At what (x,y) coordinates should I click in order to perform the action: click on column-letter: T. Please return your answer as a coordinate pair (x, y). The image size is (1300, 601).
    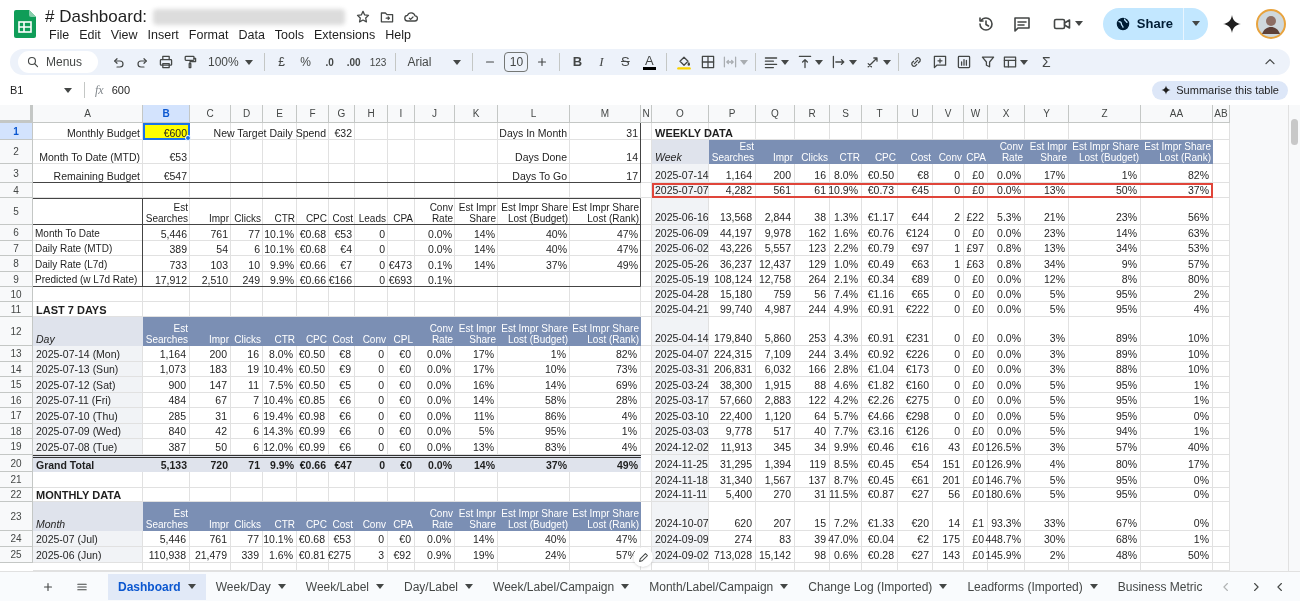
    Looking at the image, I should click on (880, 114).